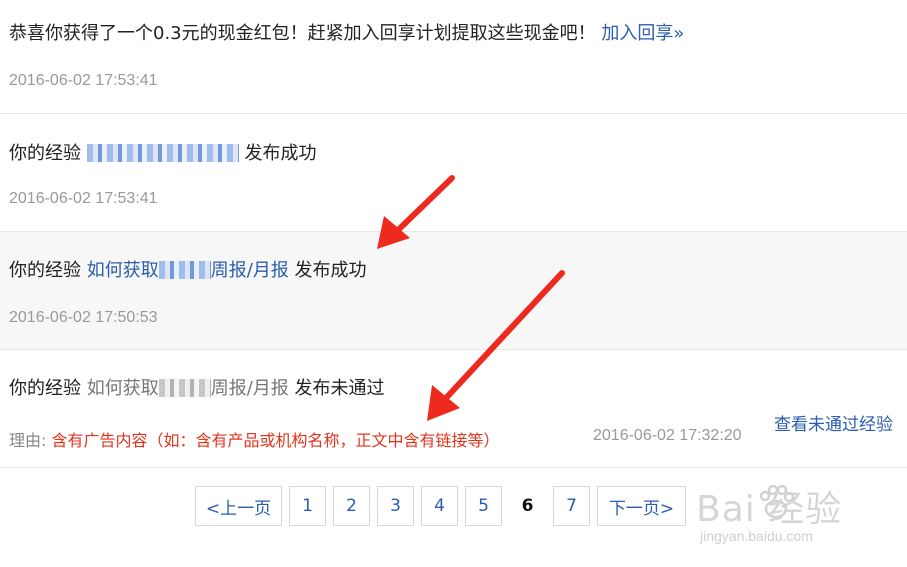 The height and width of the screenshot is (567, 907). I want to click on message-text: 恭喜你获得了一个0.3元的现金红包！赶紧加入回享计划提取这些现金吧！ 加入回享», so click(346, 34).